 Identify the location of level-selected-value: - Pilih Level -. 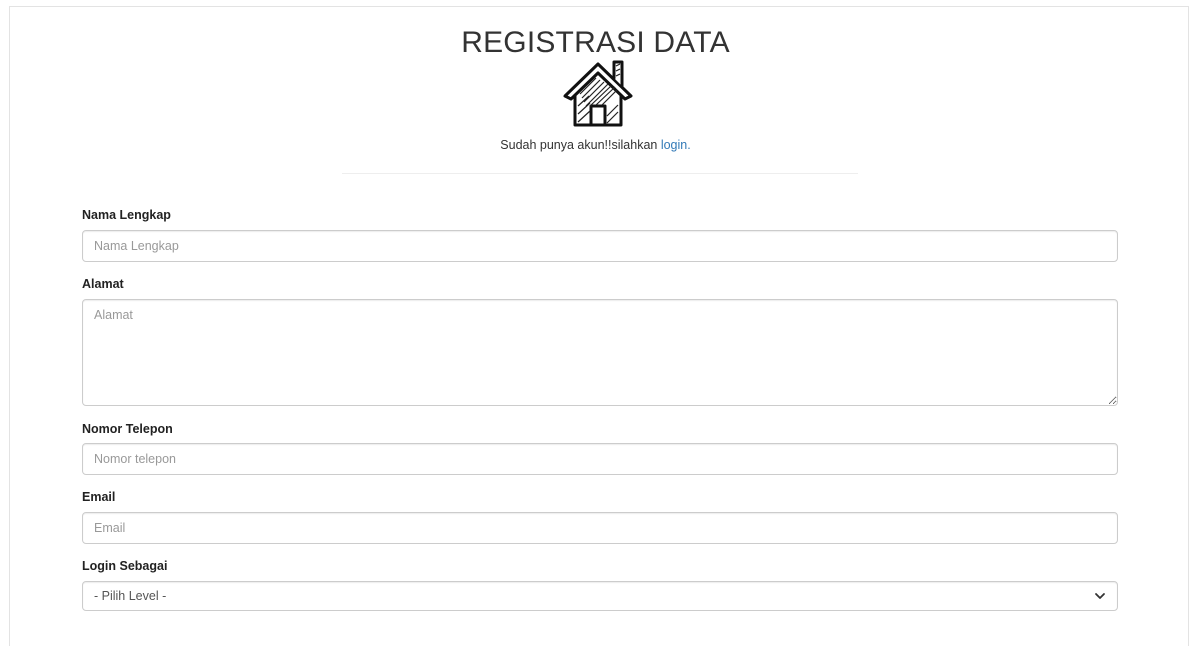
(130, 596).